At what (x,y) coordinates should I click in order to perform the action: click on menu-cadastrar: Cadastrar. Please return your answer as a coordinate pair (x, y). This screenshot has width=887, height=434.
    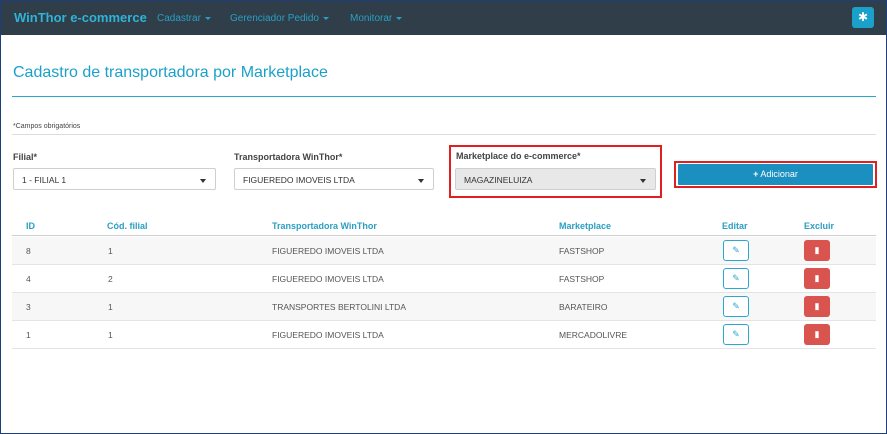
    Looking at the image, I should click on (184, 18).